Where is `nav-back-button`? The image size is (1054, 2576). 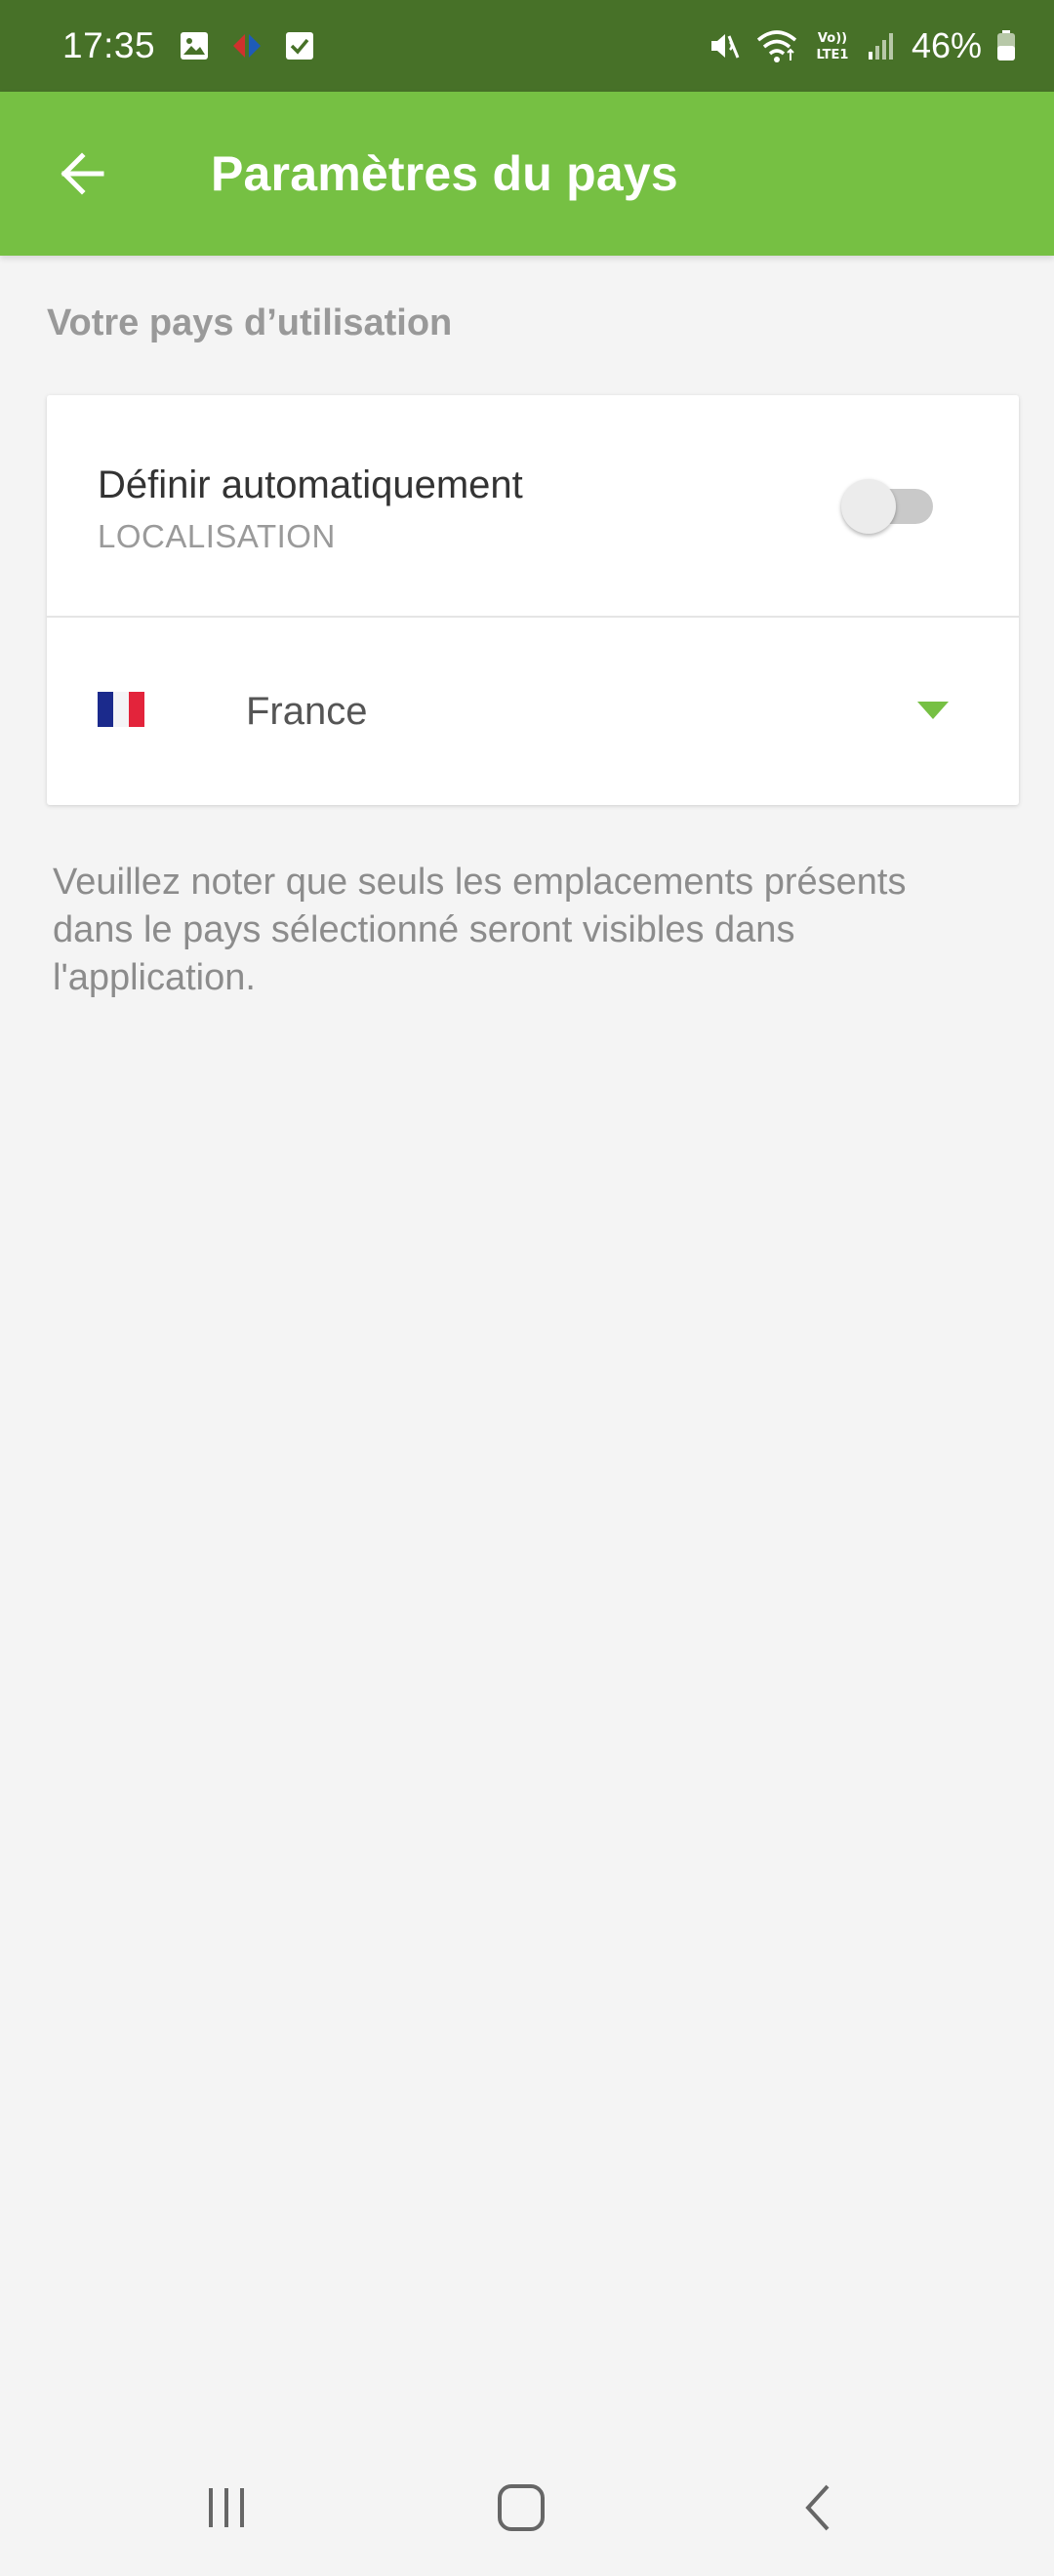
nav-back-button is located at coordinates (818, 2507).